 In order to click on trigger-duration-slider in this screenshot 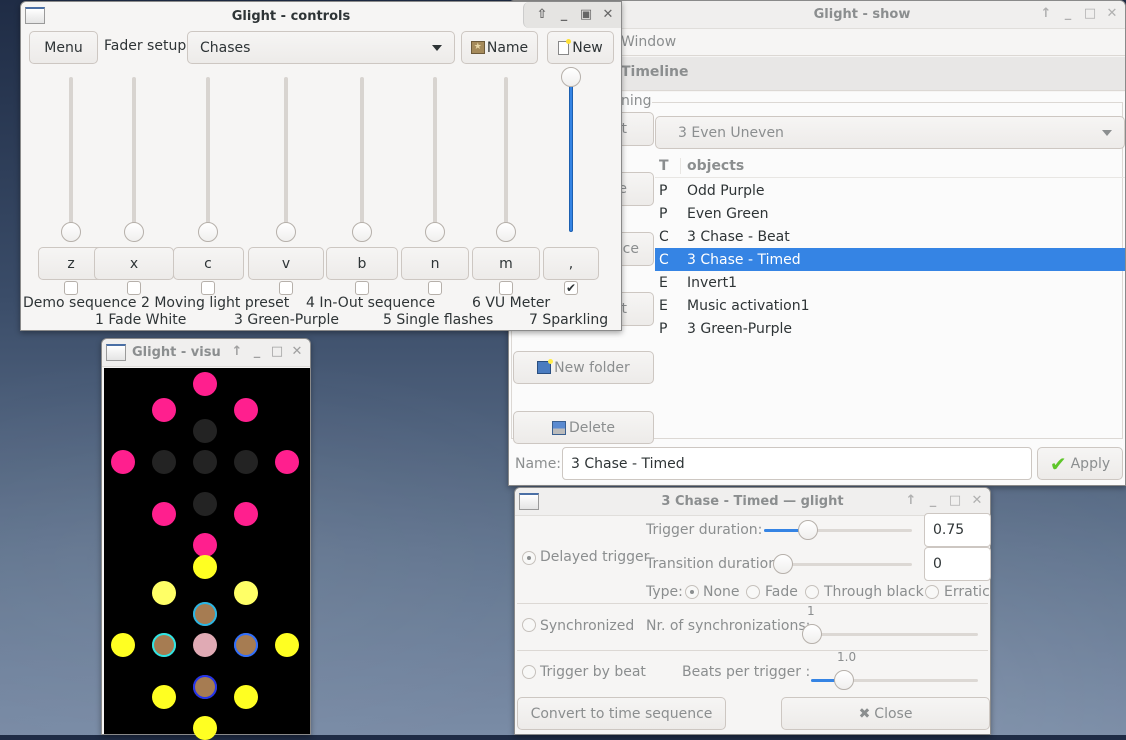, I will do `click(808, 530)`.